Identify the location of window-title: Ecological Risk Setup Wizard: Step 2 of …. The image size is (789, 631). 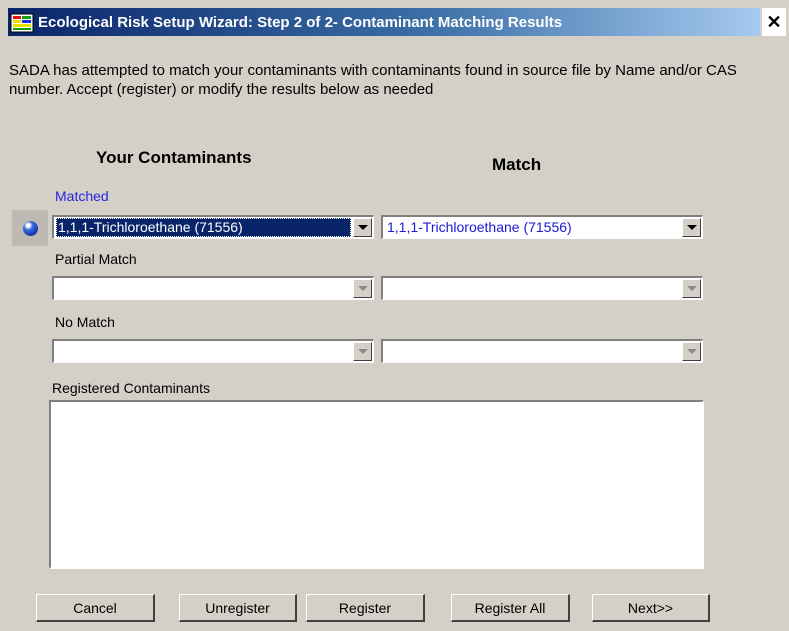
(300, 22).